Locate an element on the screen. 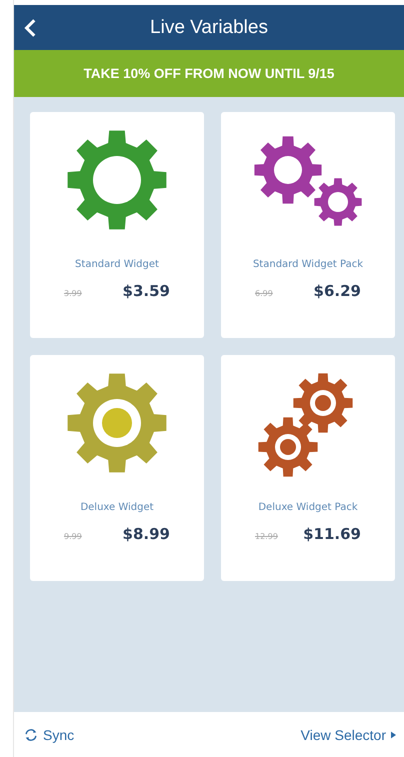 The image size is (404, 757). old-price: 12.99 is located at coordinates (266, 536).